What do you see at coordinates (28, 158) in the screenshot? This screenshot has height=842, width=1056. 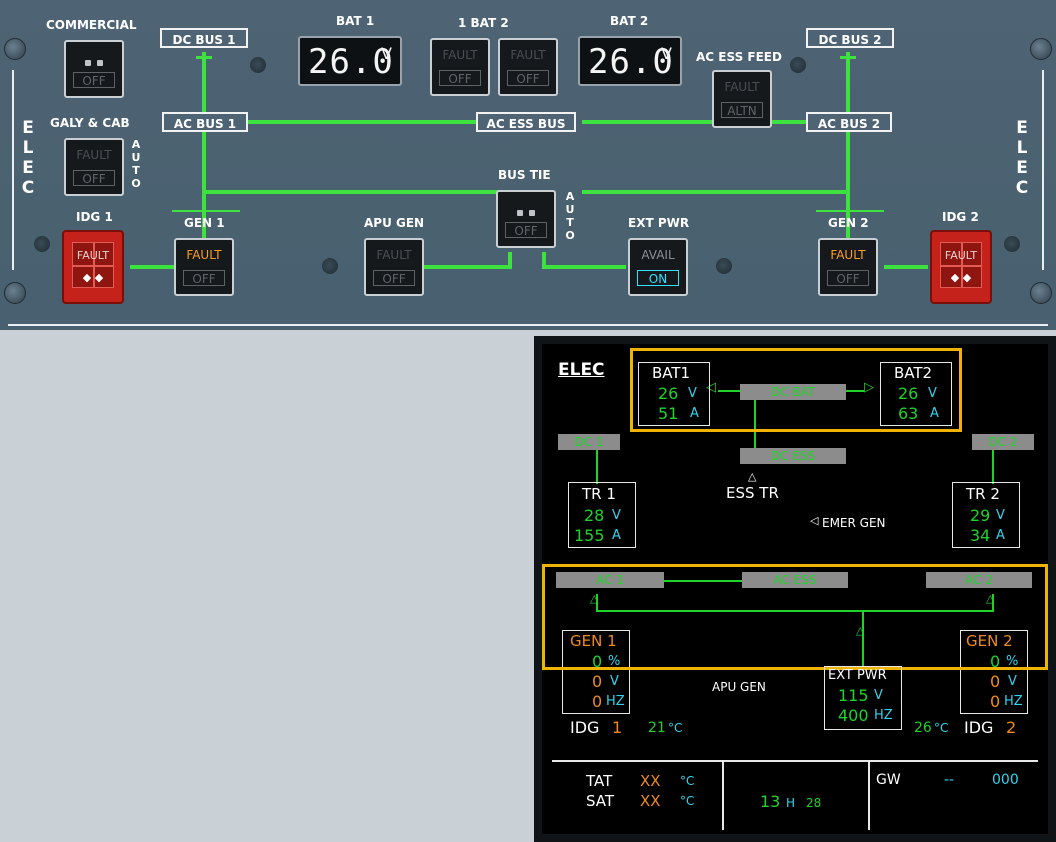 I see `elec-side-label-left: E L E C` at bounding box center [28, 158].